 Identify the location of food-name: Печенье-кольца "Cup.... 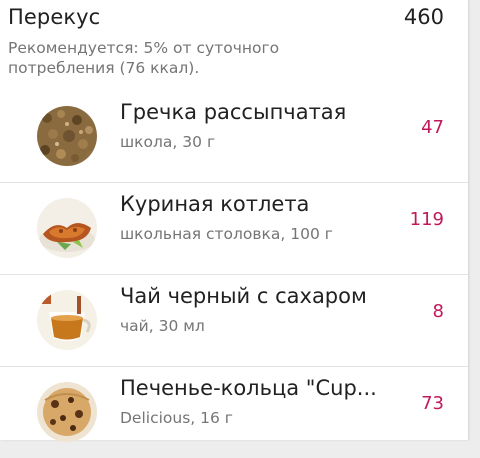
(248, 388).